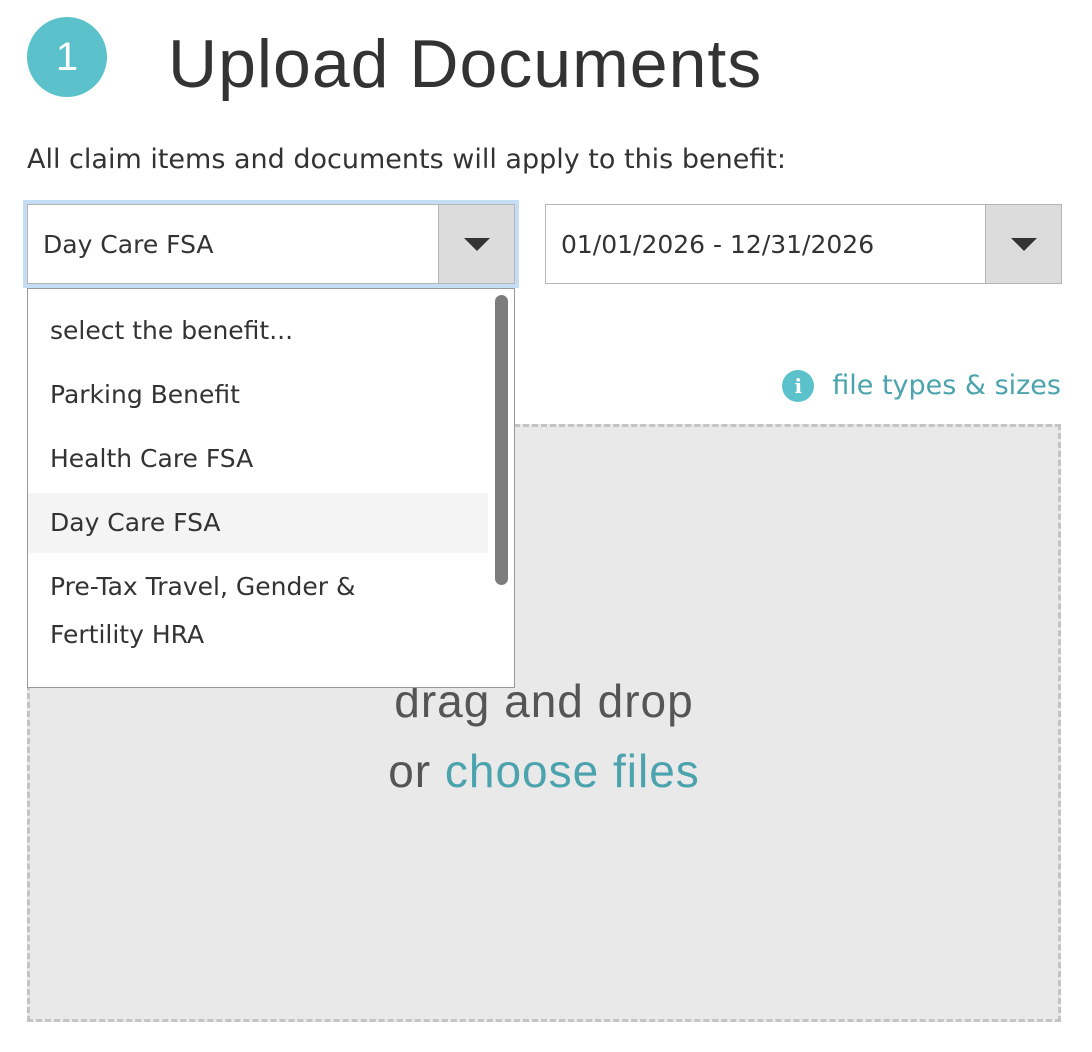  What do you see at coordinates (271, 244) in the screenshot?
I see `benefit-select: Day Care FSA` at bounding box center [271, 244].